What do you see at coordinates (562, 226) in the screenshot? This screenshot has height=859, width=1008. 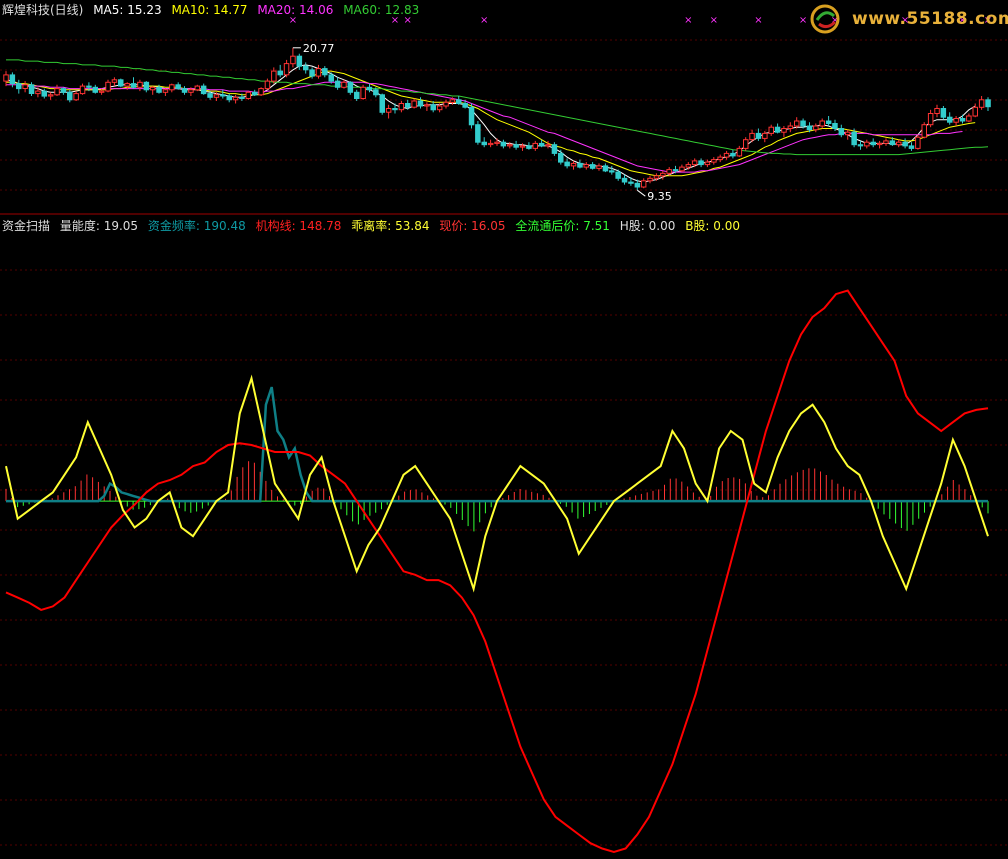 I see `post-circulation-label: 全流通后价: 7.51` at bounding box center [562, 226].